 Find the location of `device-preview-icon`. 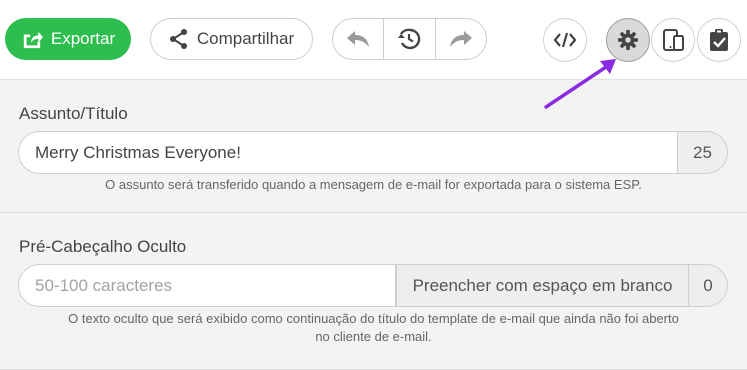

device-preview-icon is located at coordinates (673, 40).